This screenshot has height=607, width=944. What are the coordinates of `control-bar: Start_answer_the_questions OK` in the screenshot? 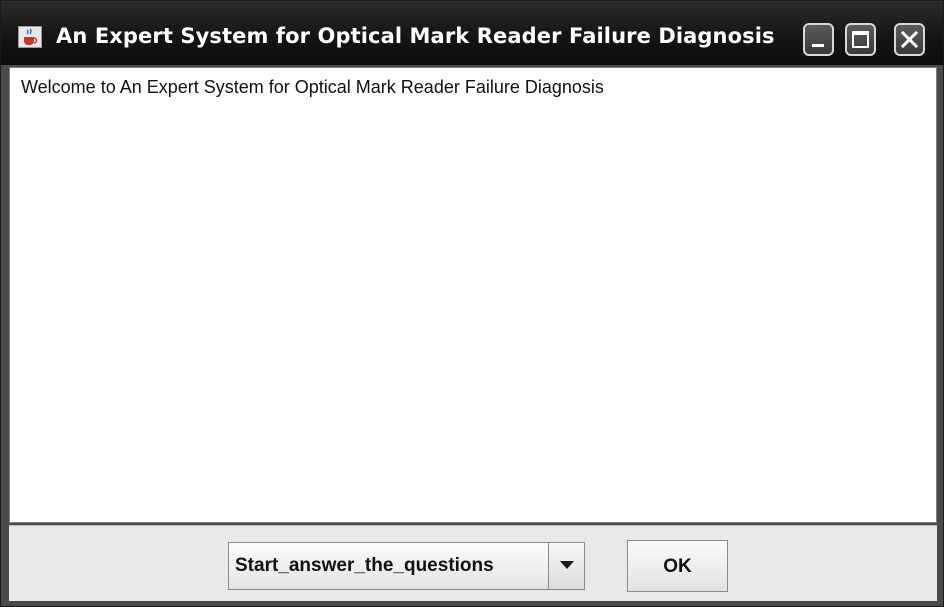 It's located at (473, 563).